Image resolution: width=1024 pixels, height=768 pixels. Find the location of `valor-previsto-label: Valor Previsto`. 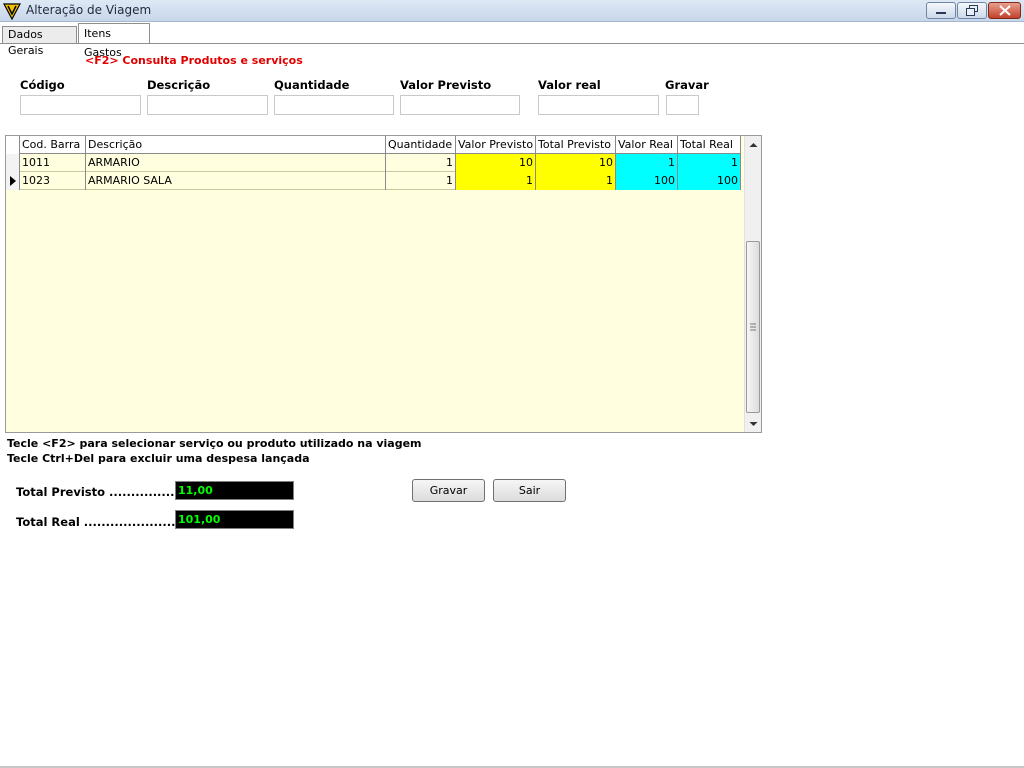

valor-previsto-label: Valor Previsto is located at coordinates (446, 85).